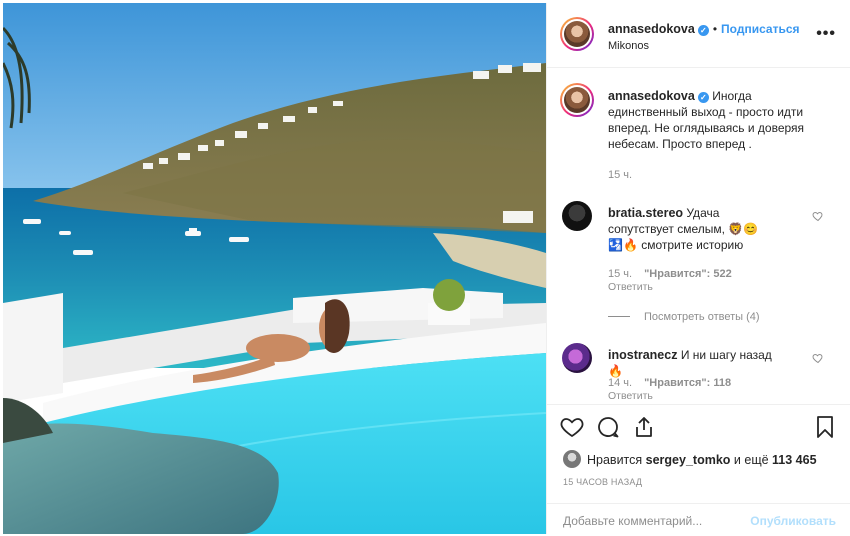 Image resolution: width=850 pixels, height=536 pixels. What do you see at coordinates (645, 213) in the screenshot?
I see `comment-username: bratia.stereo` at bounding box center [645, 213].